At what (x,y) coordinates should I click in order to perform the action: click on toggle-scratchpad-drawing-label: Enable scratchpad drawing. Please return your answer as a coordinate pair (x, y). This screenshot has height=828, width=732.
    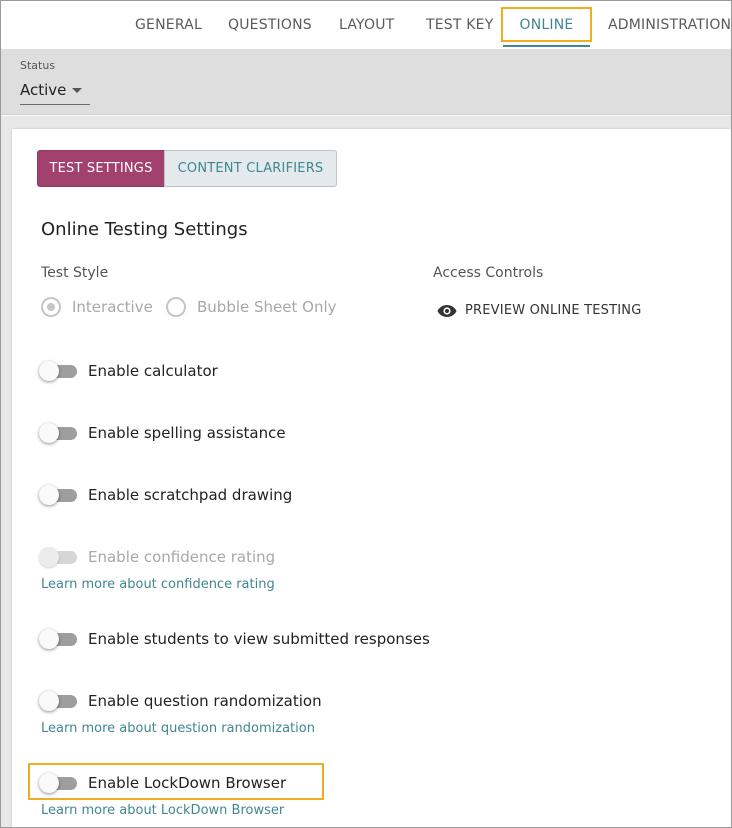
    Looking at the image, I should click on (190, 495).